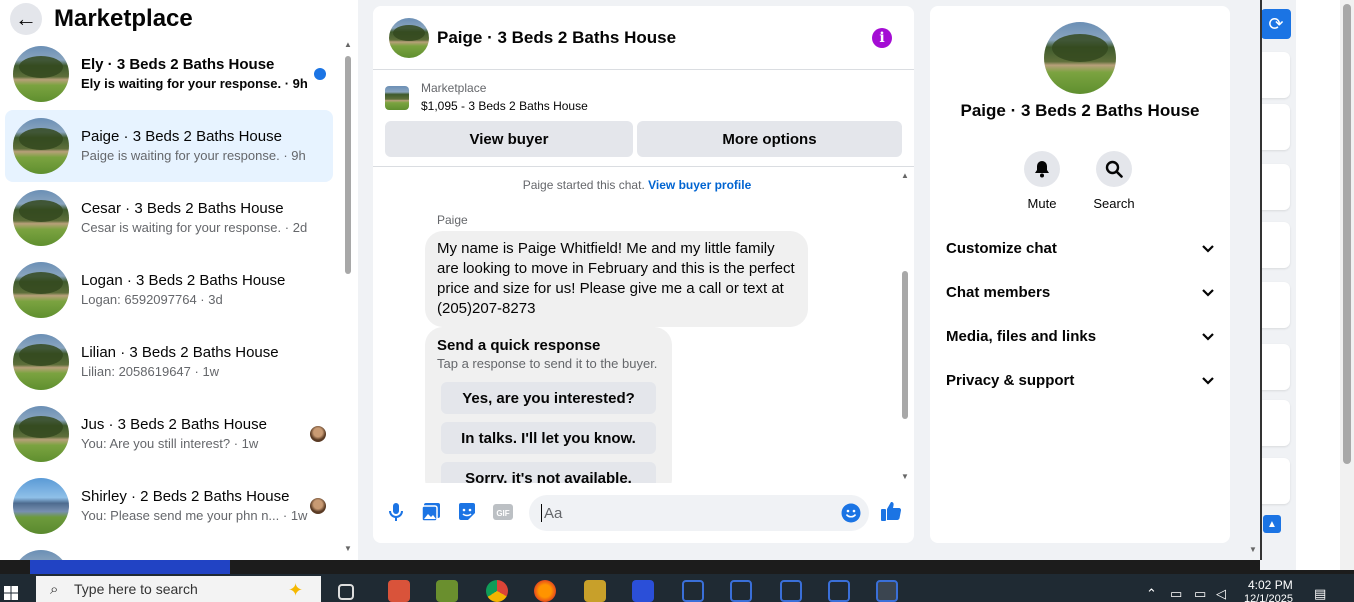 This screenshot has height=602, width=1354. Describe the element at coordinates (156, 443) in the screenshot. I see `conversation-preview: You: Are you still interest?` at that location.